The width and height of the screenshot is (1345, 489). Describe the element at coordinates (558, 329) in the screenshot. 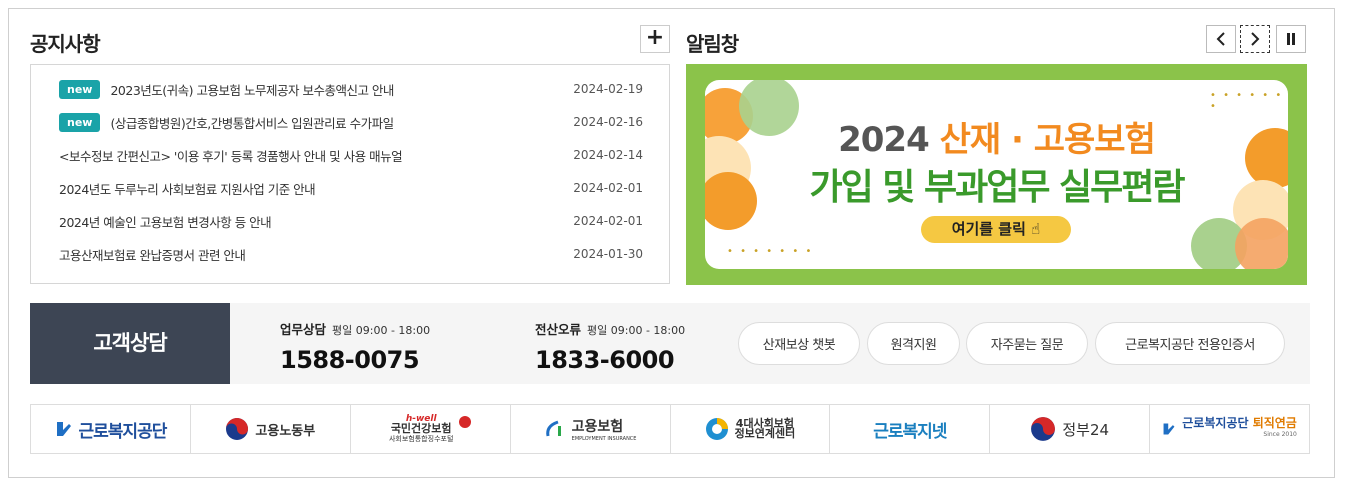

I see `it-contact-title: 전산오류` at that location.